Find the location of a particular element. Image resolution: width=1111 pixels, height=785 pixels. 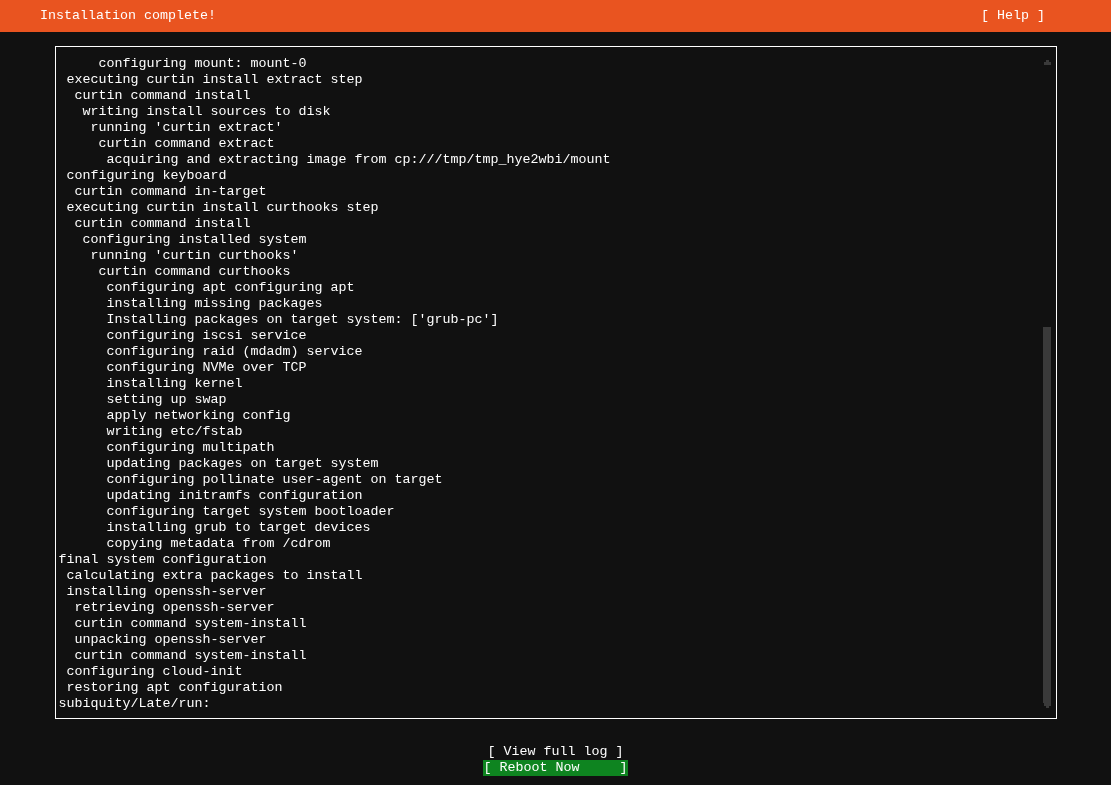

log-line: subiquity/Late/run: is located at coordinates (134, 703).